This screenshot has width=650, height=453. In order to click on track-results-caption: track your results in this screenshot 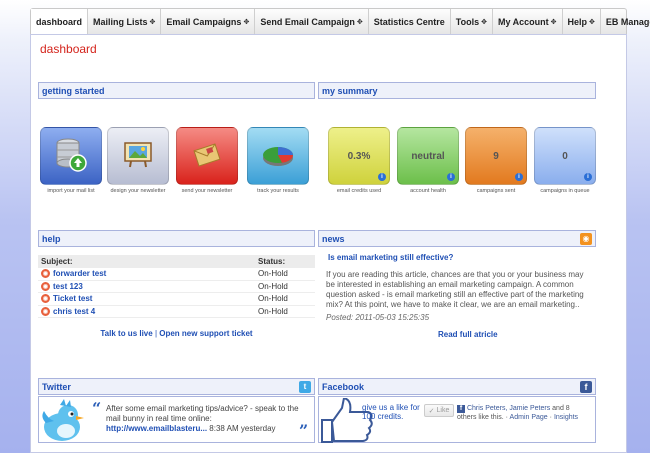, I will do `click(278, 191)`.